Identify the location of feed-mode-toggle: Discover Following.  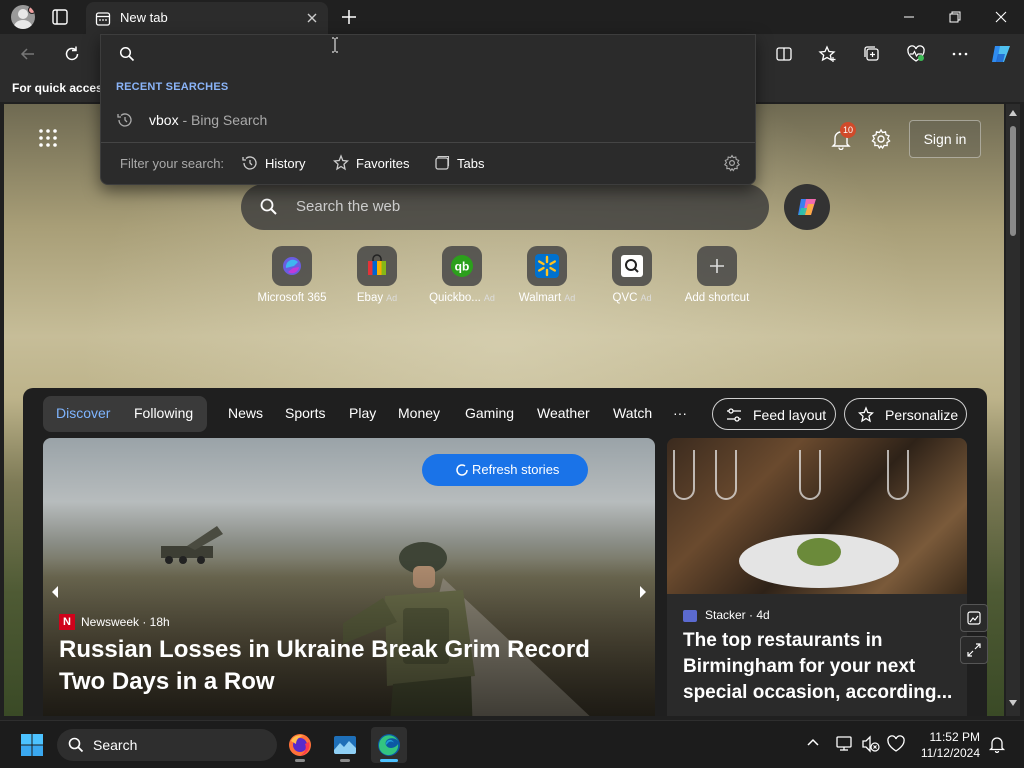
(125, 414).